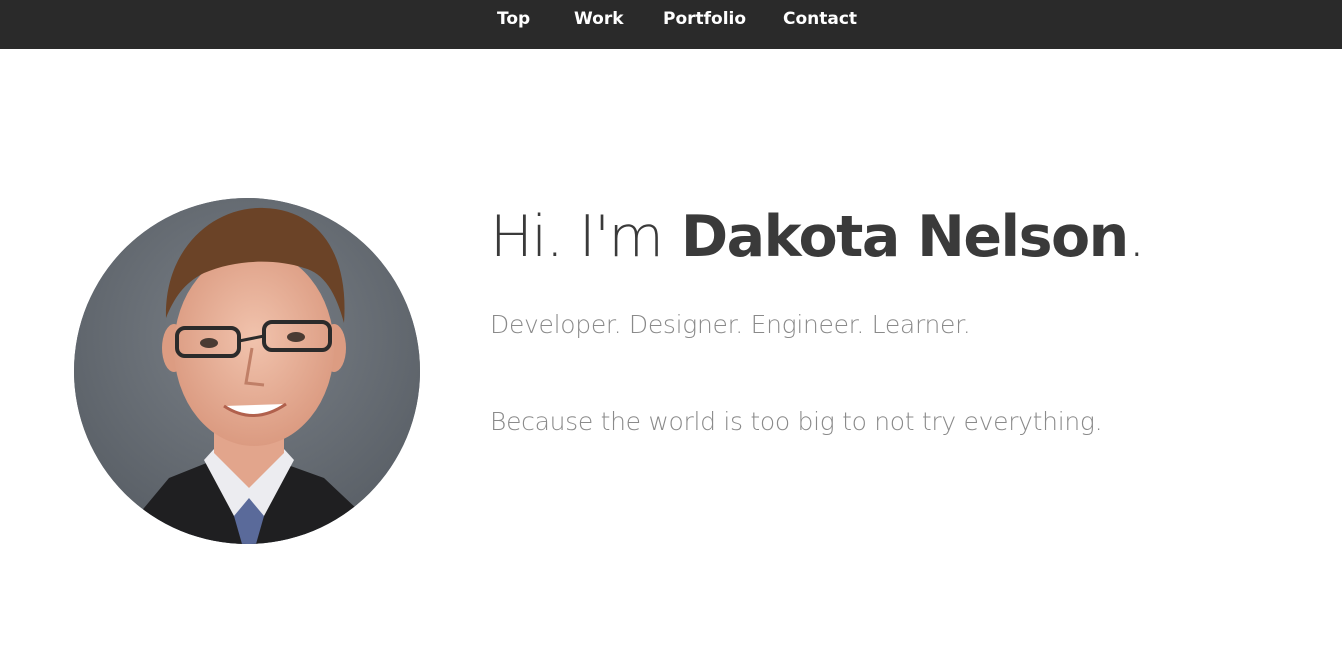  Describe the element at coordinates (820, 19) in the screenshot. I see `nav-link-contact: Contact` at that location.